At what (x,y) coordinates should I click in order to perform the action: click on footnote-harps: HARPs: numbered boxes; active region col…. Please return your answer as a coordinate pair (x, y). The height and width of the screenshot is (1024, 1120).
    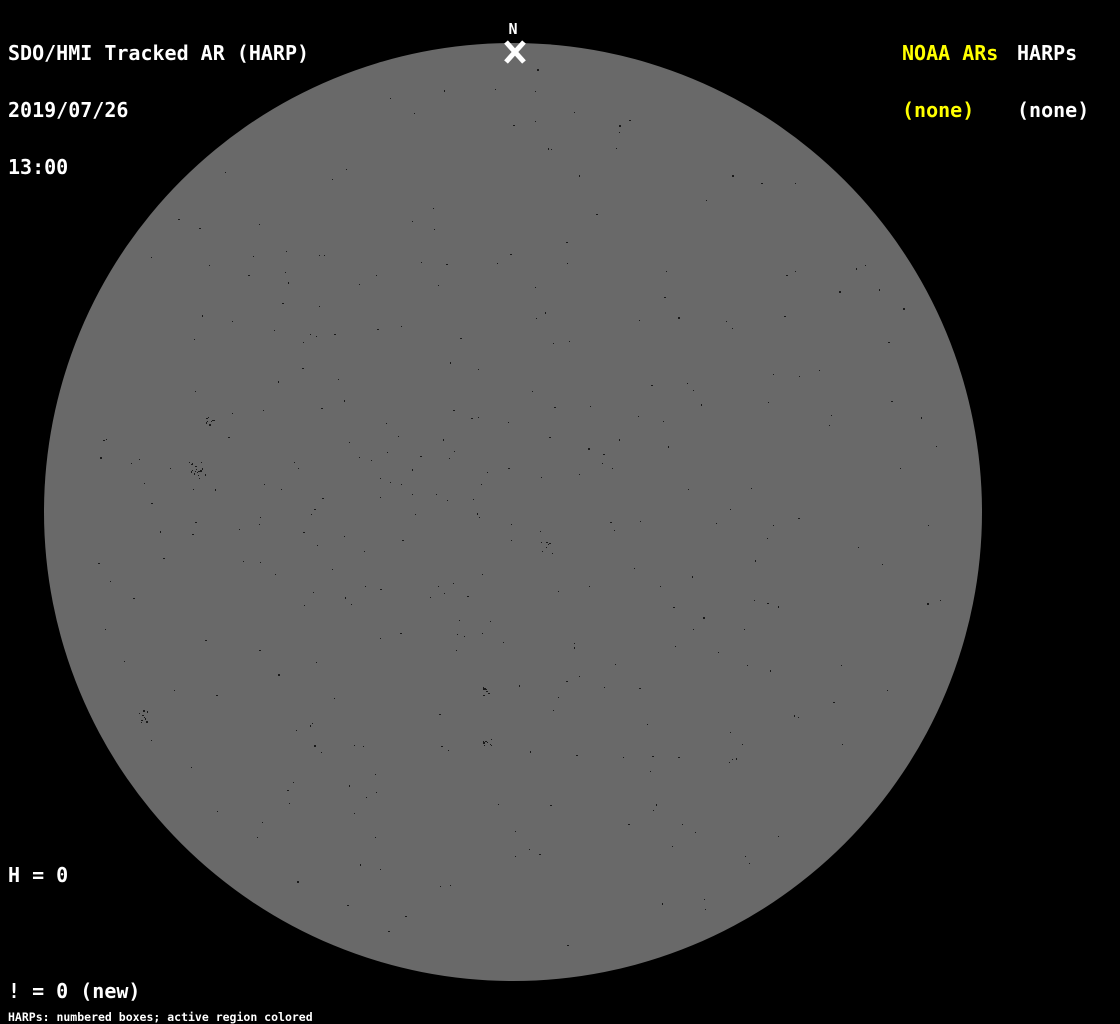
    Looking at the image, I should click on (160, 1017).